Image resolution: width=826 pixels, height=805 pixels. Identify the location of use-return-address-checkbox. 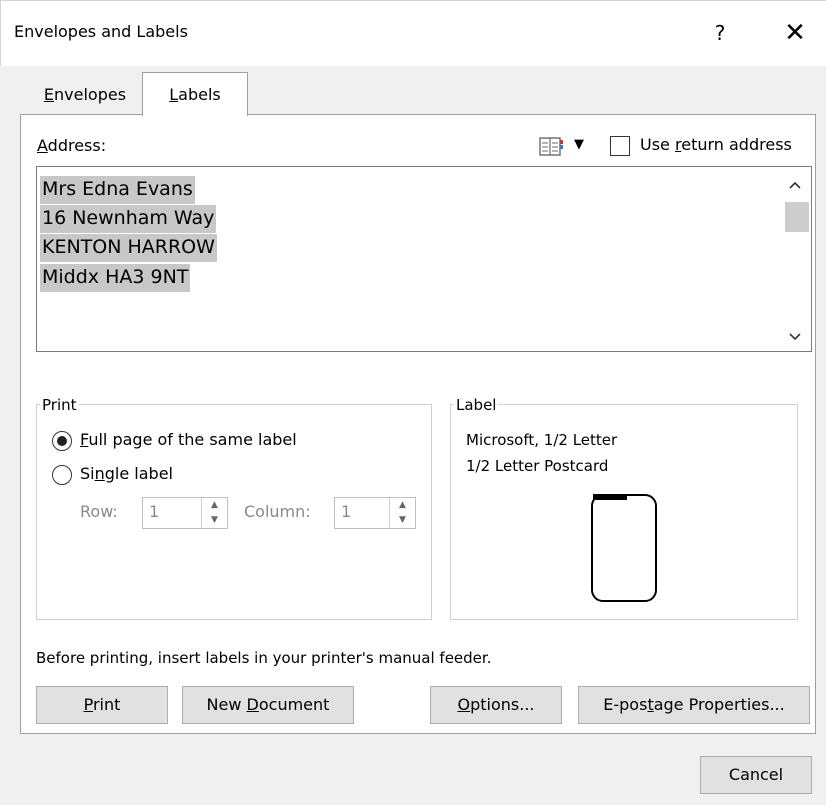
(620, 146).